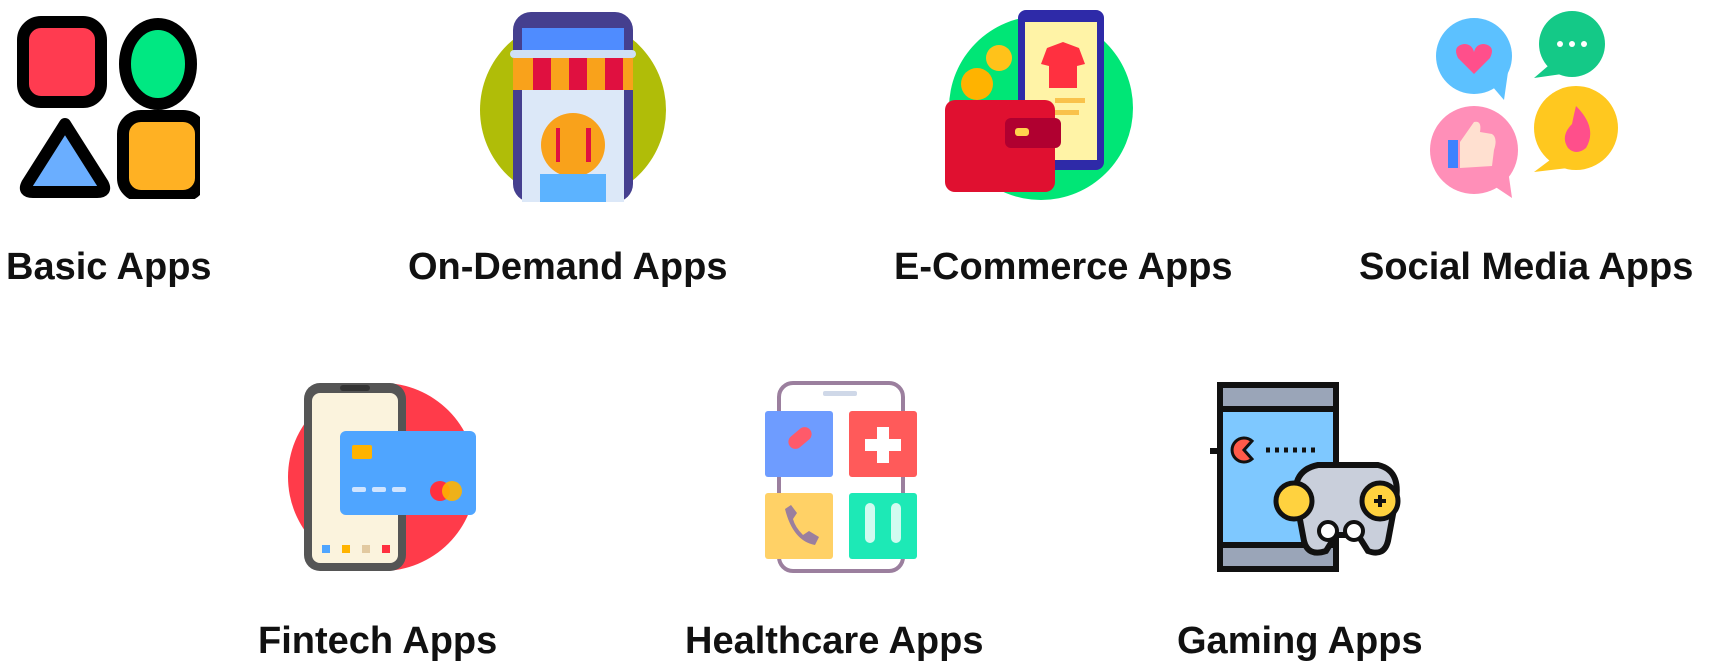 Image resolution: width=1709 pixels, height=670 pixels. Describe the element at coordinates (1063, 267) in the screenshot. I see `label-e-commerce-apps: E-Commerce Apps` at that location.